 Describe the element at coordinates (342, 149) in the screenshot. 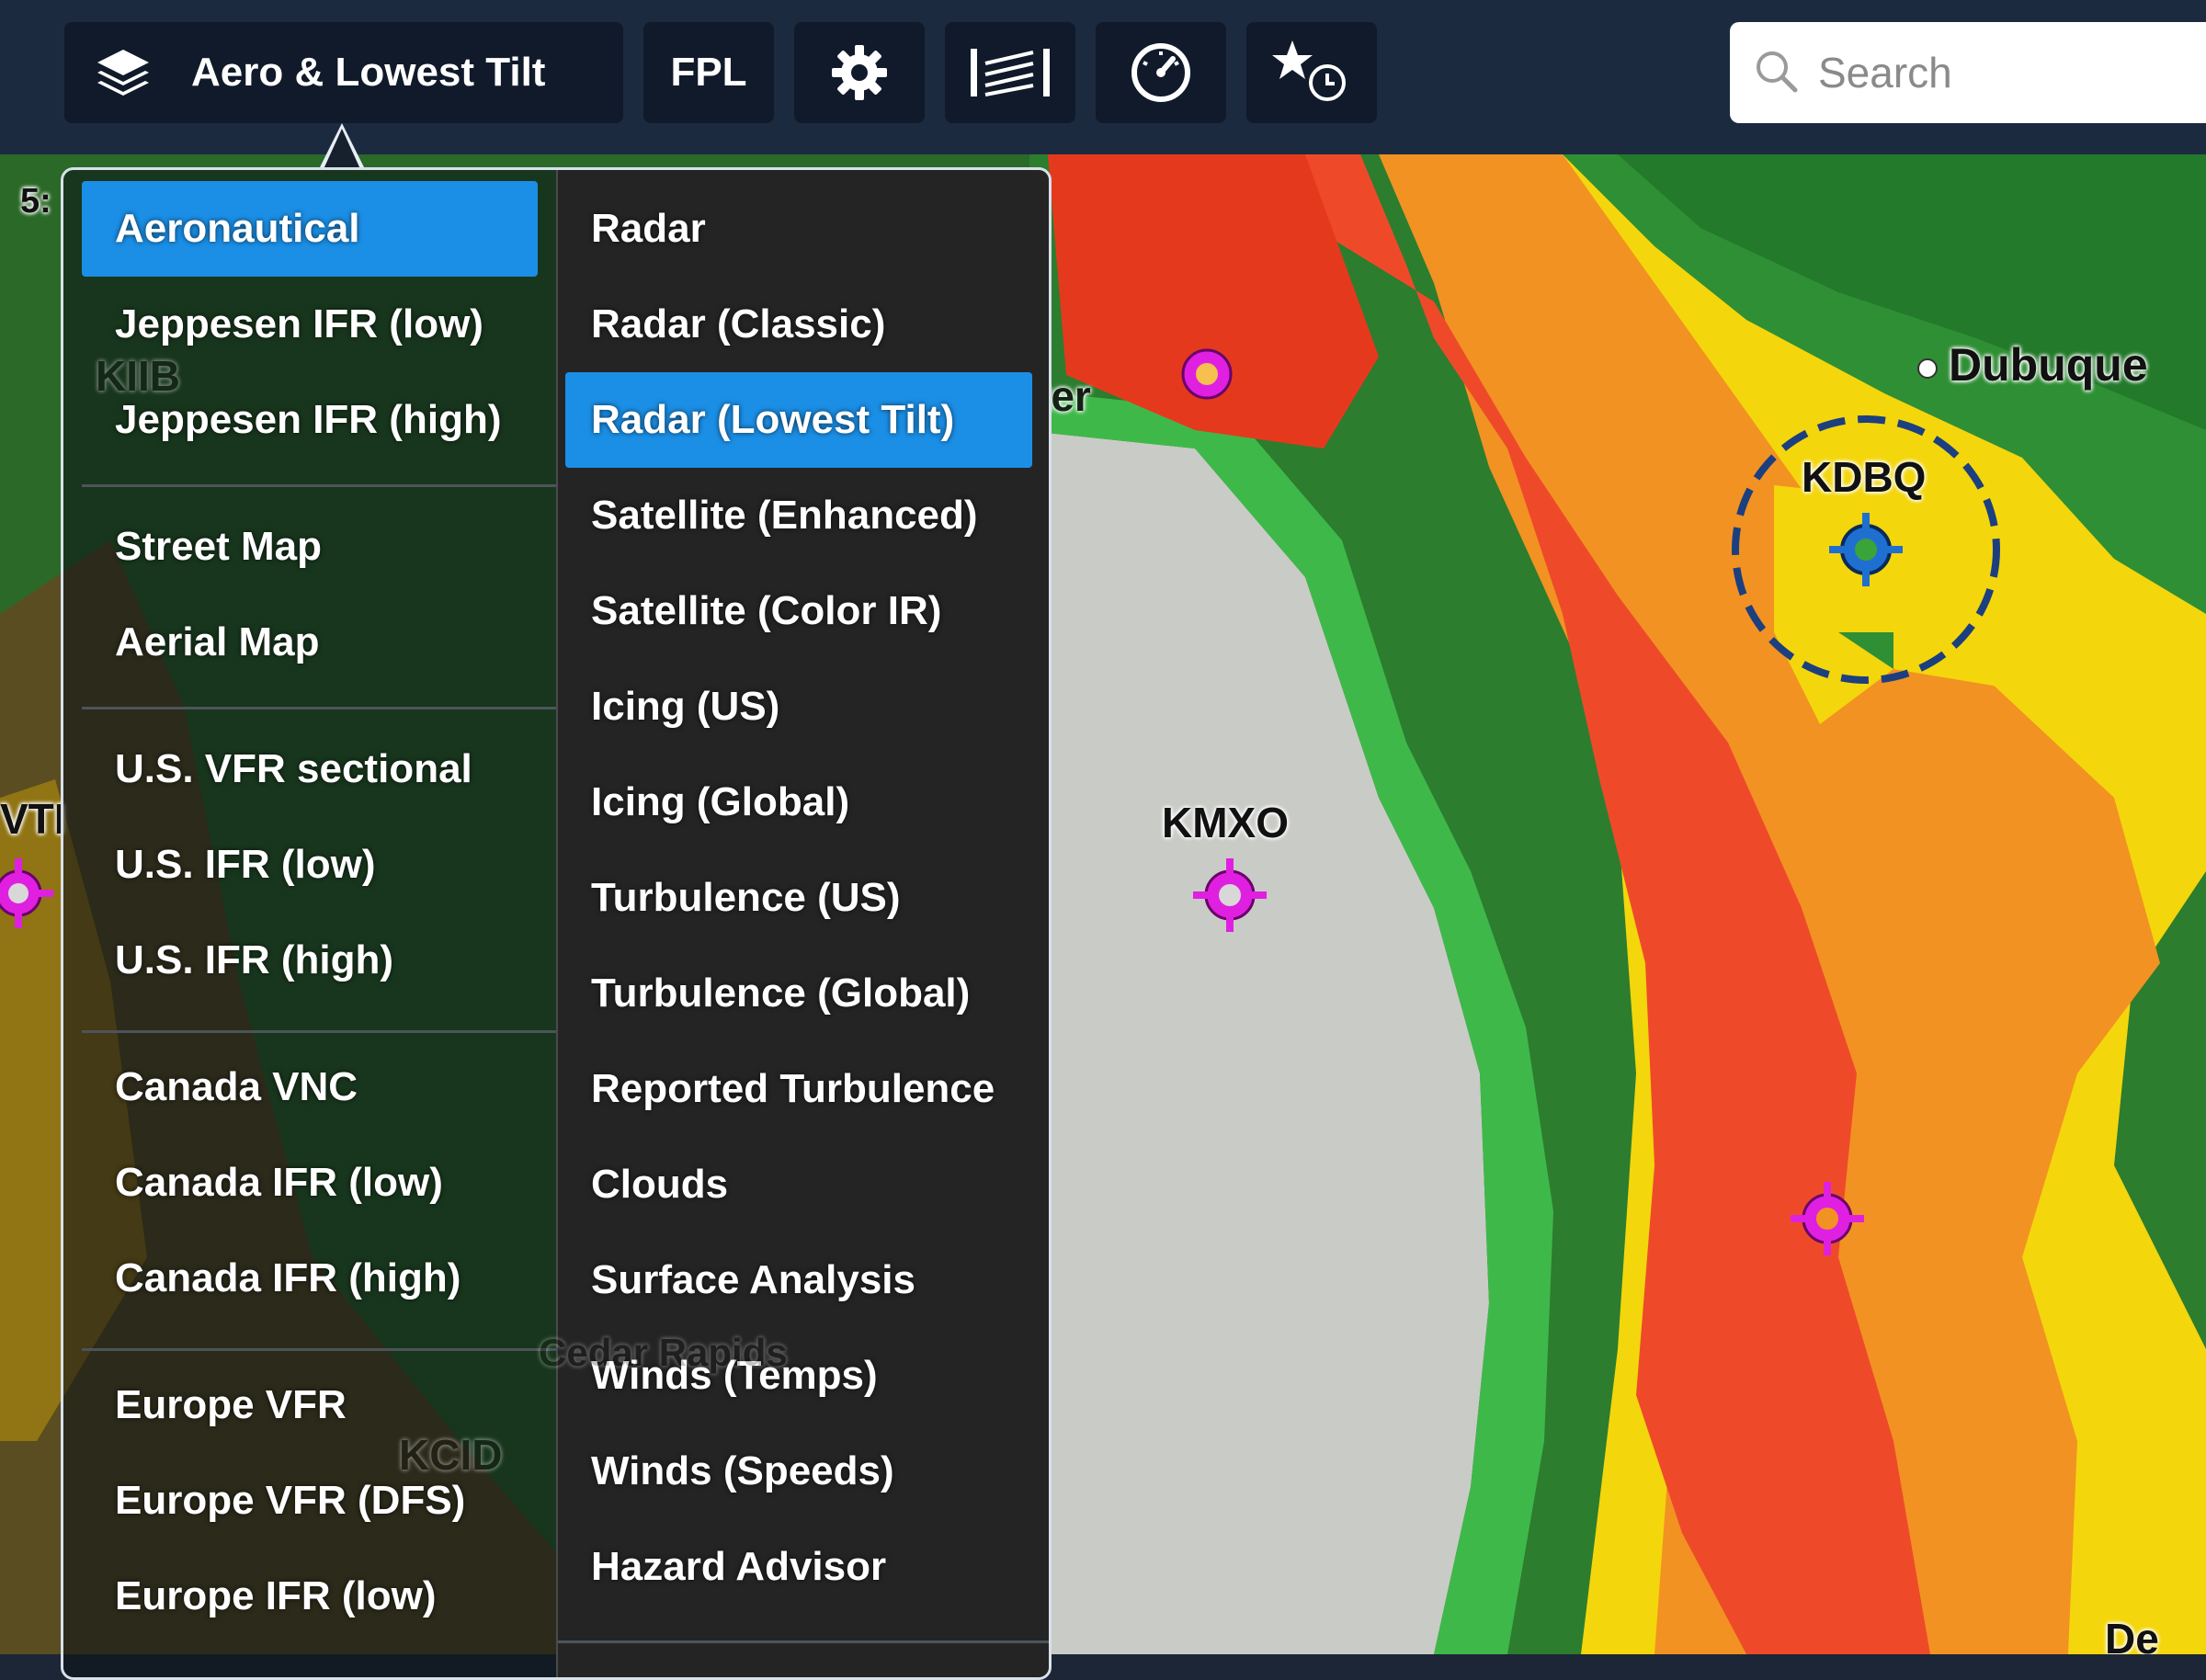

I see `popover-arrow-inner` at that location.